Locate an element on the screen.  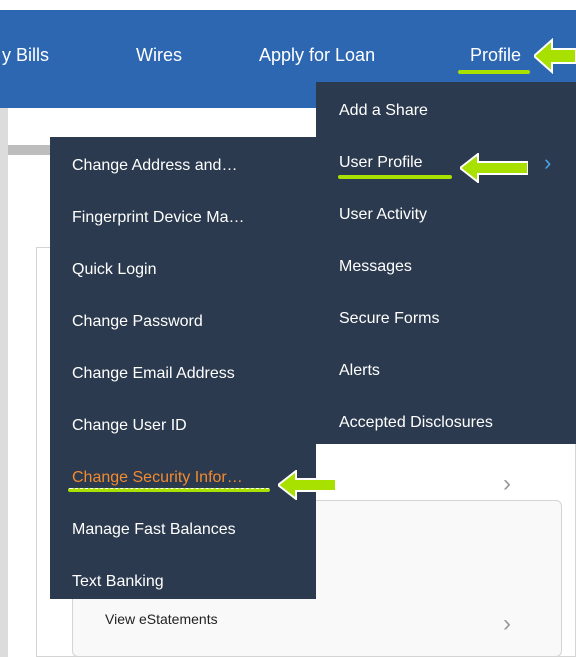
menu-item-messages: Messages is located at coordinates (375, 267).